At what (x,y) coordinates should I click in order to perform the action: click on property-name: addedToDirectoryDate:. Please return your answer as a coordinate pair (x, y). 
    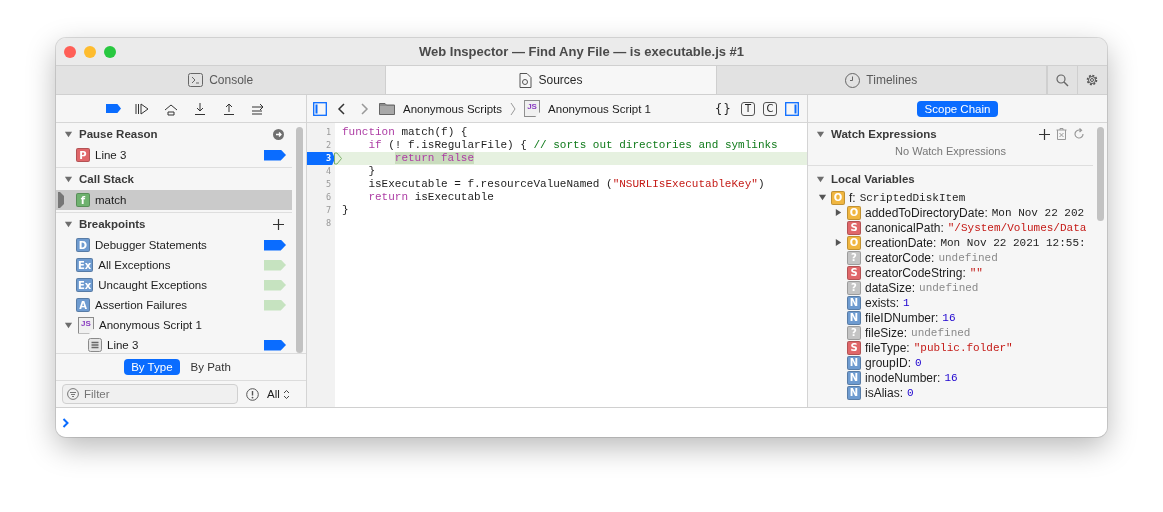
    Looking at the image, I should click on (926, 212).